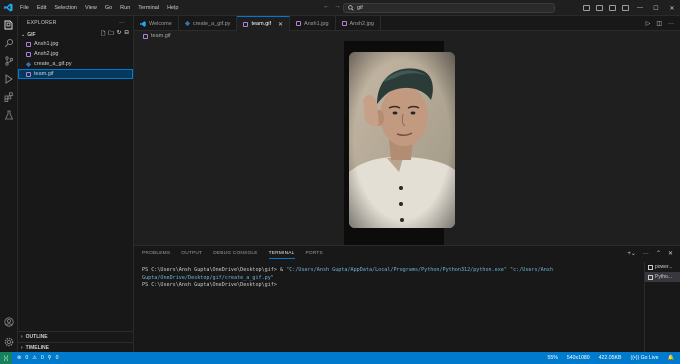 Image resolution: width=680 pixels, height=364 pixels. I want to click on menu-file: File, so click(24, 8).